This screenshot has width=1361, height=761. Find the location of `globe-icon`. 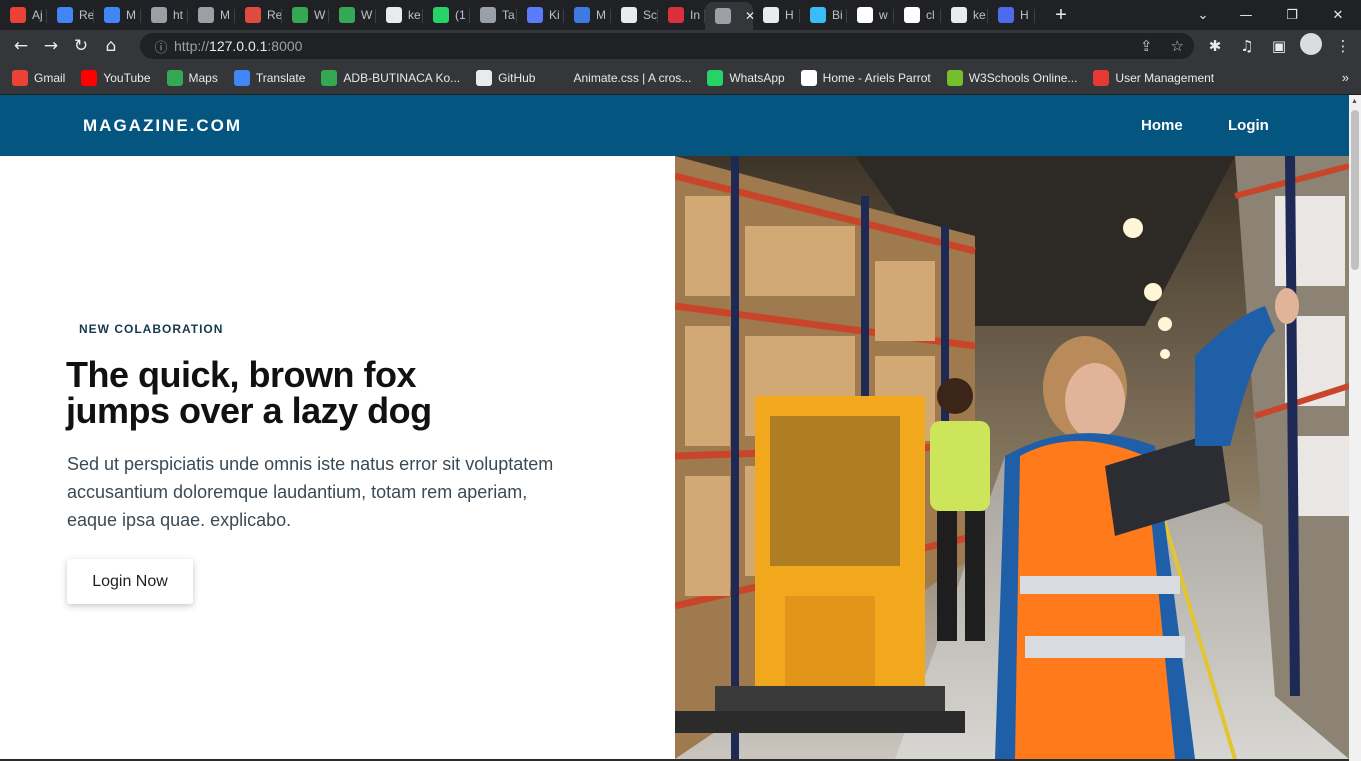

globe-icon is located at coordinates (723, 16).